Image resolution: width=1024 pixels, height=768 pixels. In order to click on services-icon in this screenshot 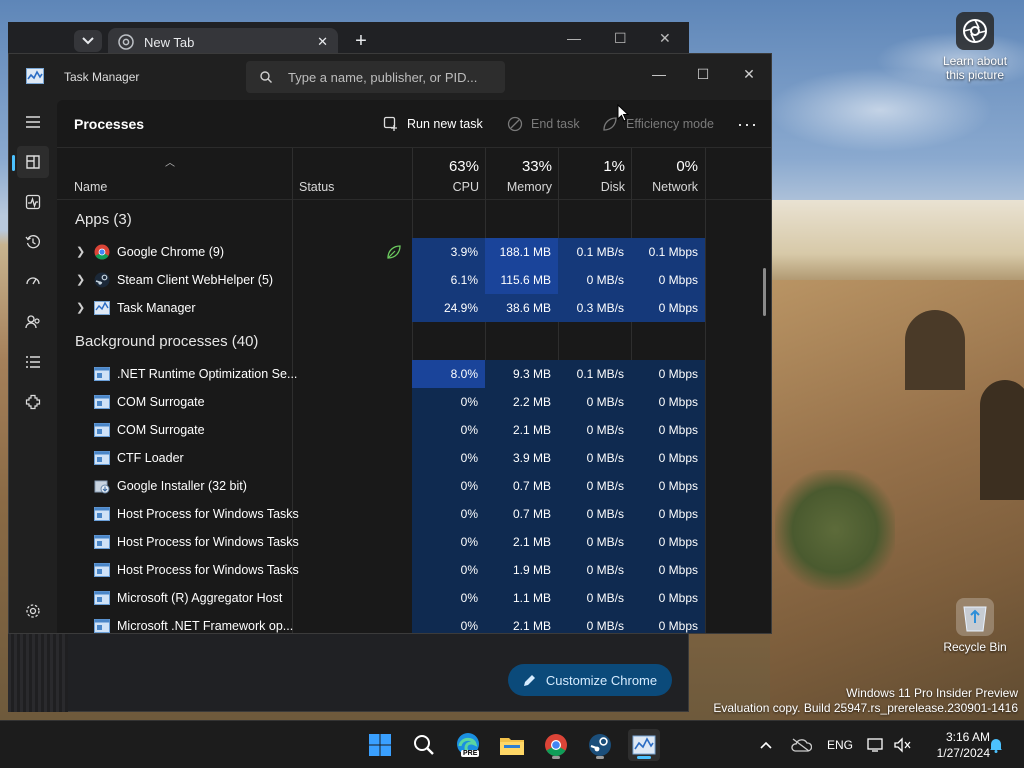, I will do `click(33, 402)`.